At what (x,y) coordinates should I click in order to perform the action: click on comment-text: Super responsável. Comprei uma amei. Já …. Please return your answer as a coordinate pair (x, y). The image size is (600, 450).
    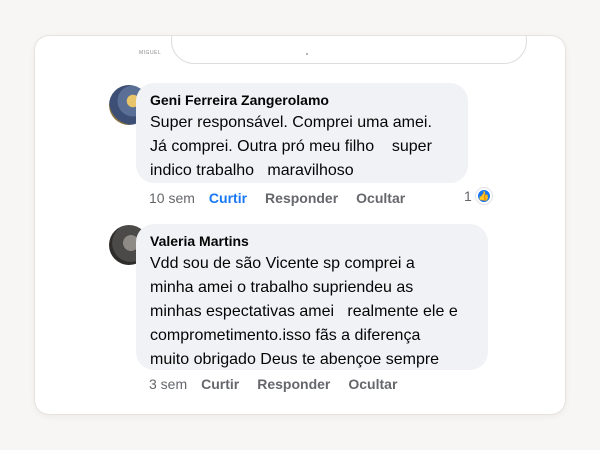
    Looking at the image, I should click on (291, 146).